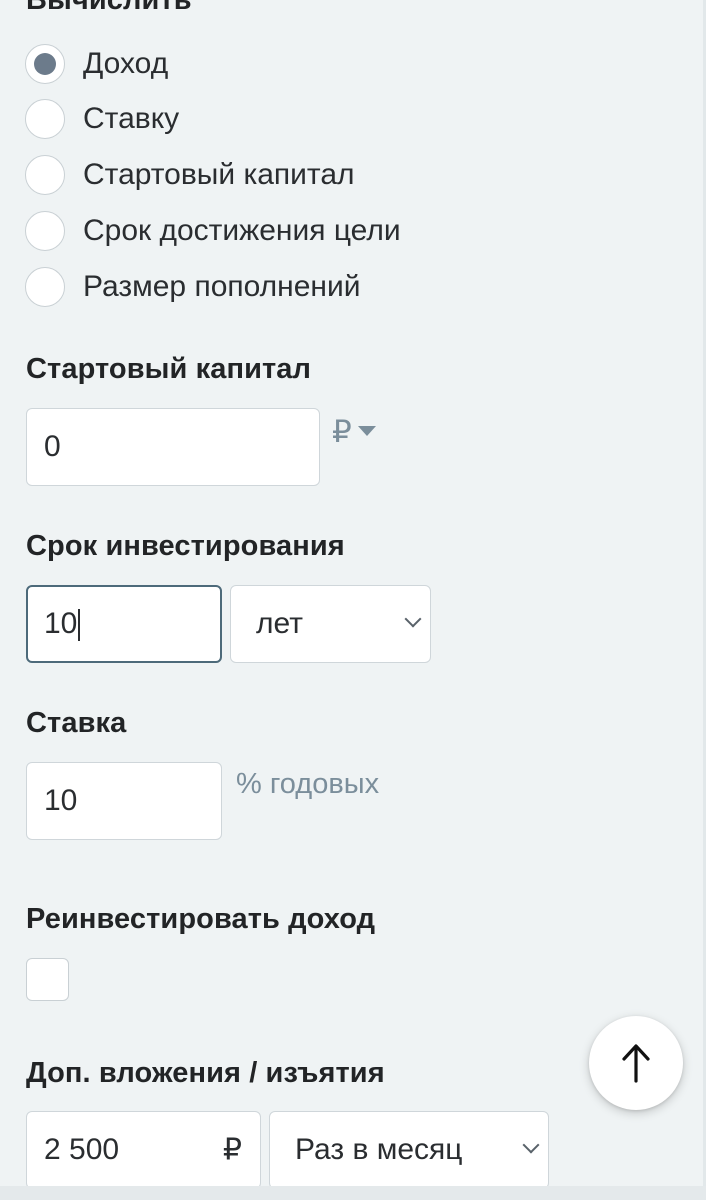  Describe the element at coordinates (79, 625) in the screenshot. I see `text-caret` at that location.